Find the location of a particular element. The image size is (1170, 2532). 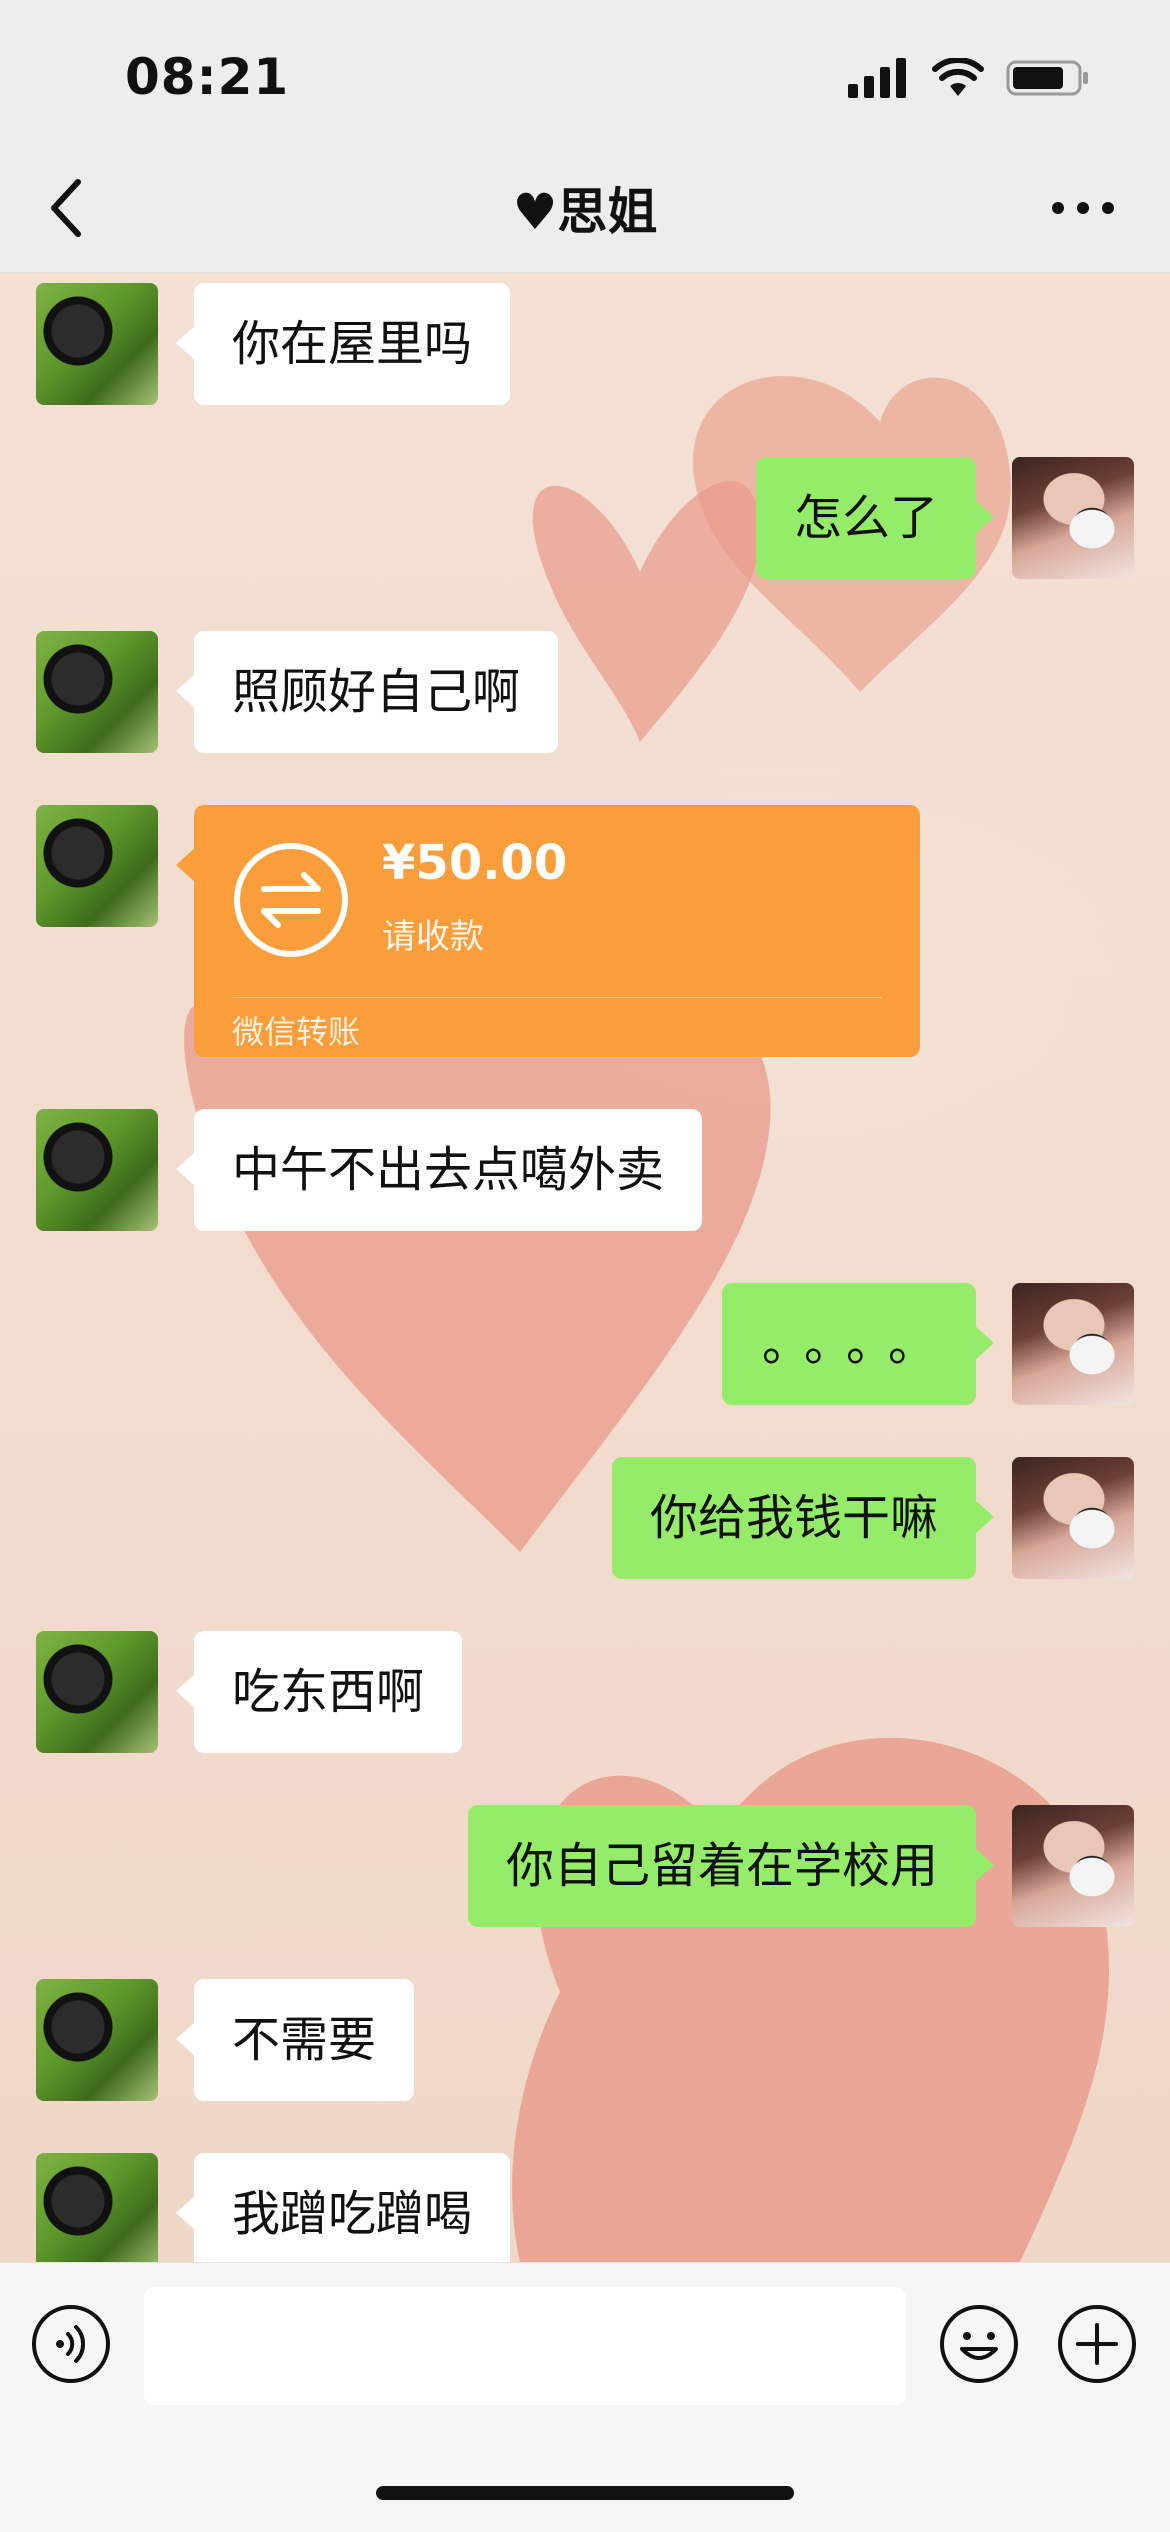

mid-heart-shape is located at coordinates (646, 611).